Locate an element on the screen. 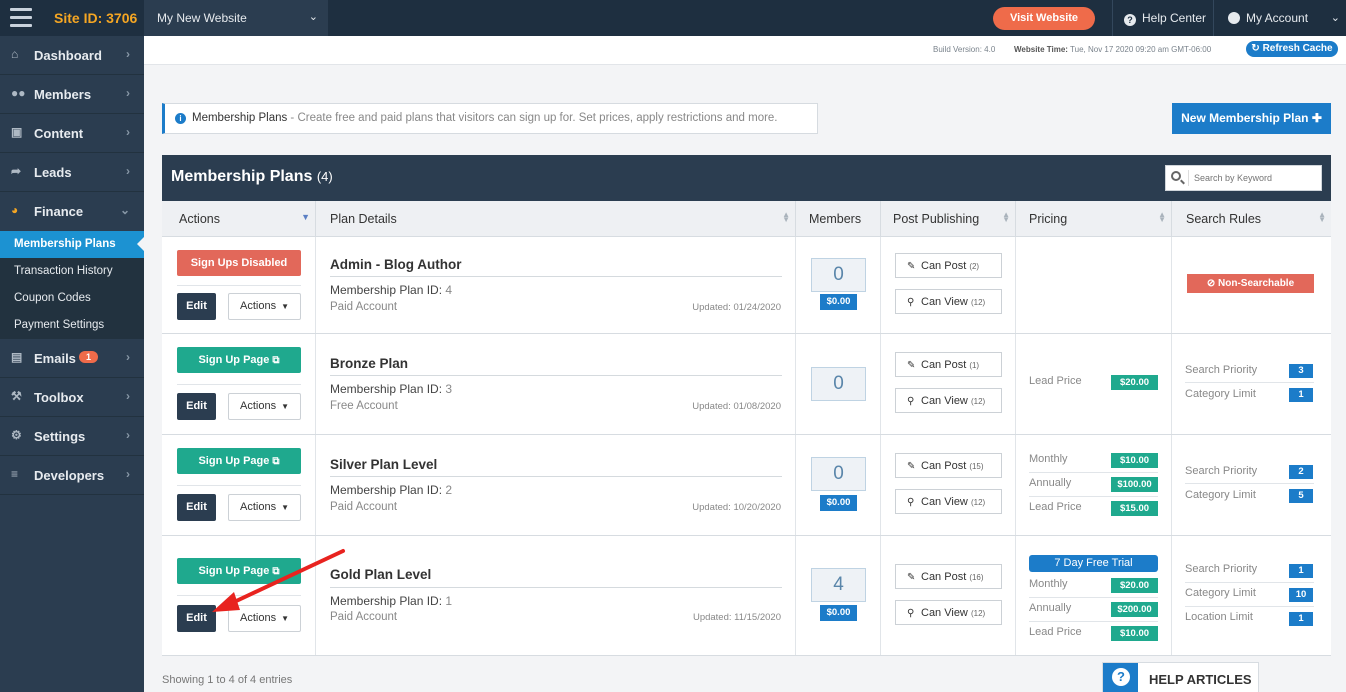  column-header-label: Post Publishing is located at coordinates (936, 219).